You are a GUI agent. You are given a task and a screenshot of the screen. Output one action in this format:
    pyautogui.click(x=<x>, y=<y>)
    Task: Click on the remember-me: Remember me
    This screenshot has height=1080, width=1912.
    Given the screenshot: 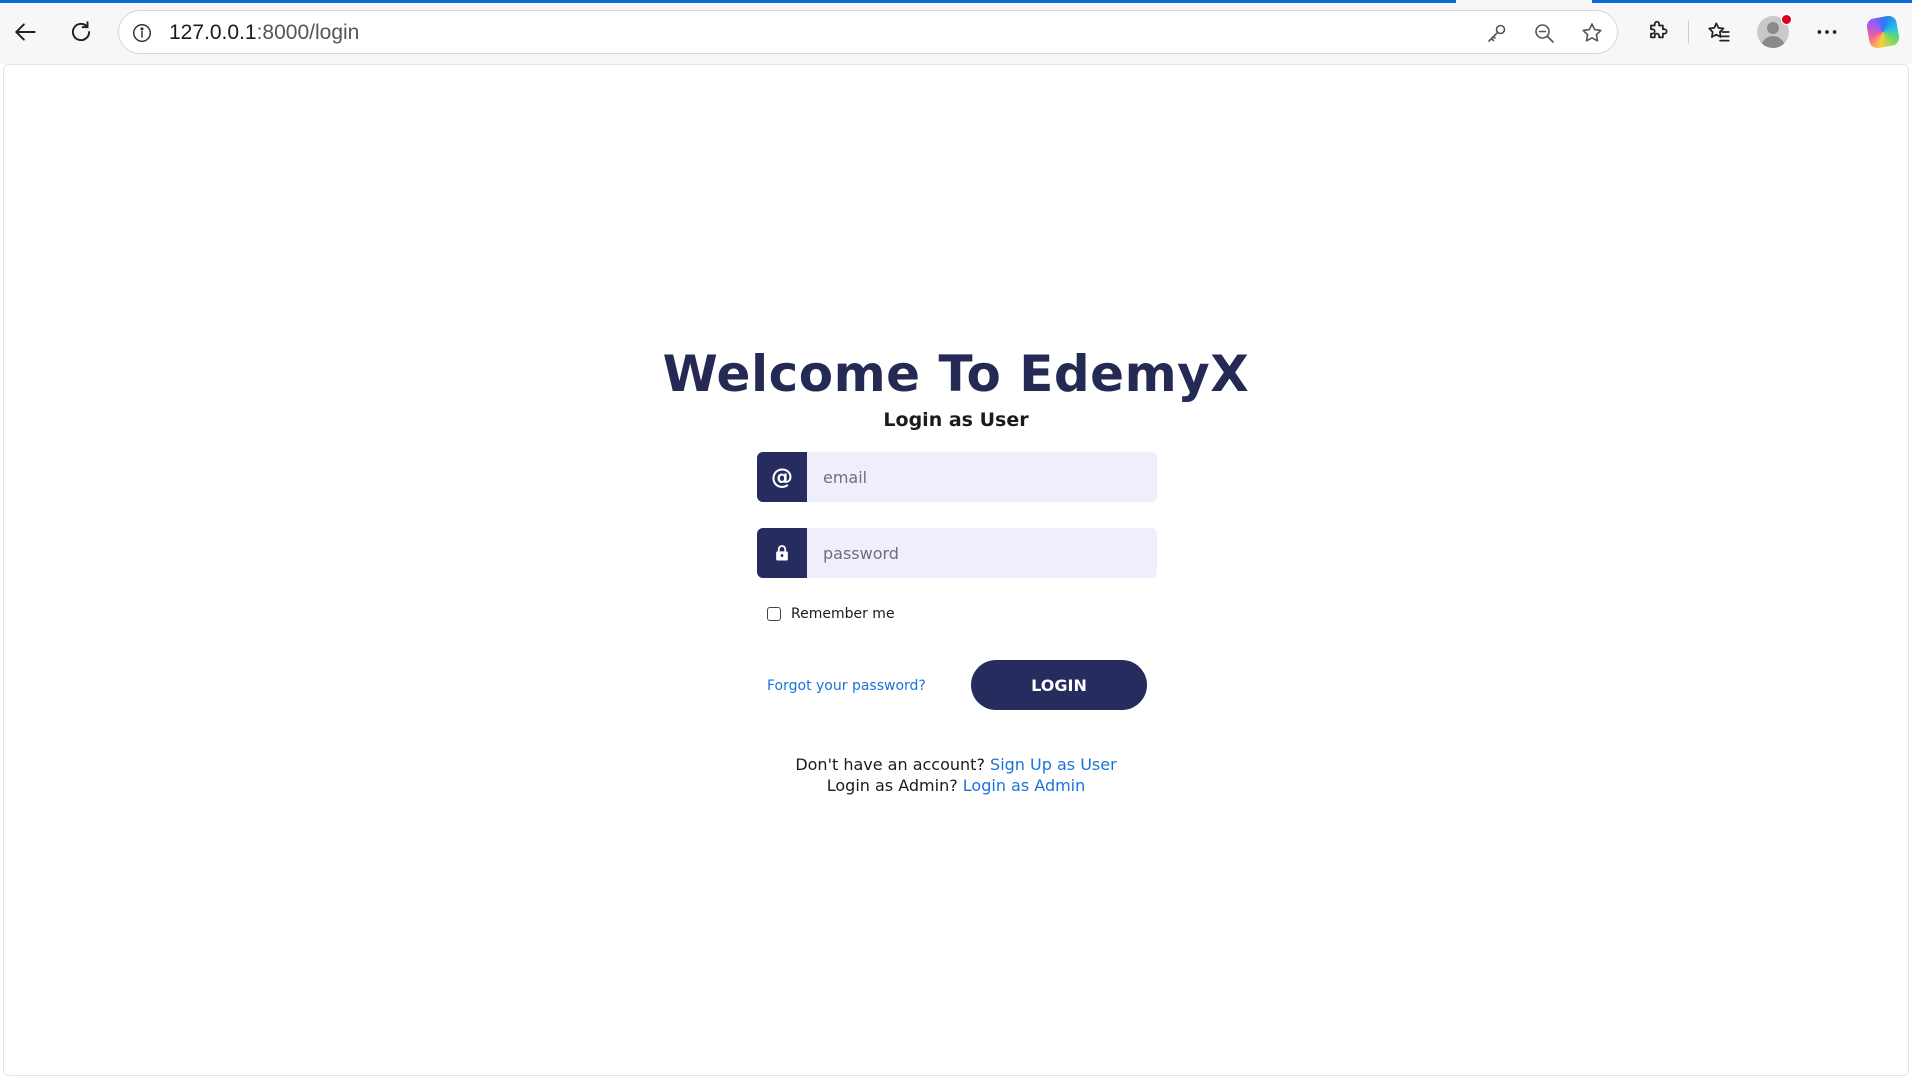 What is the action you would take?
    pyautogui.click(x=831, y=614)
    